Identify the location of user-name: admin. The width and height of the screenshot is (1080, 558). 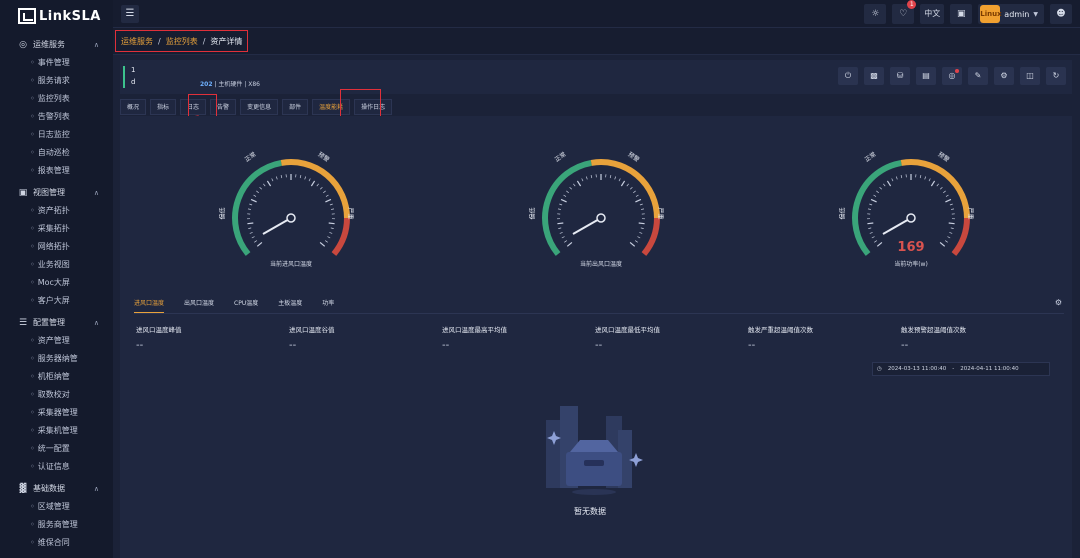
(1017, 14).